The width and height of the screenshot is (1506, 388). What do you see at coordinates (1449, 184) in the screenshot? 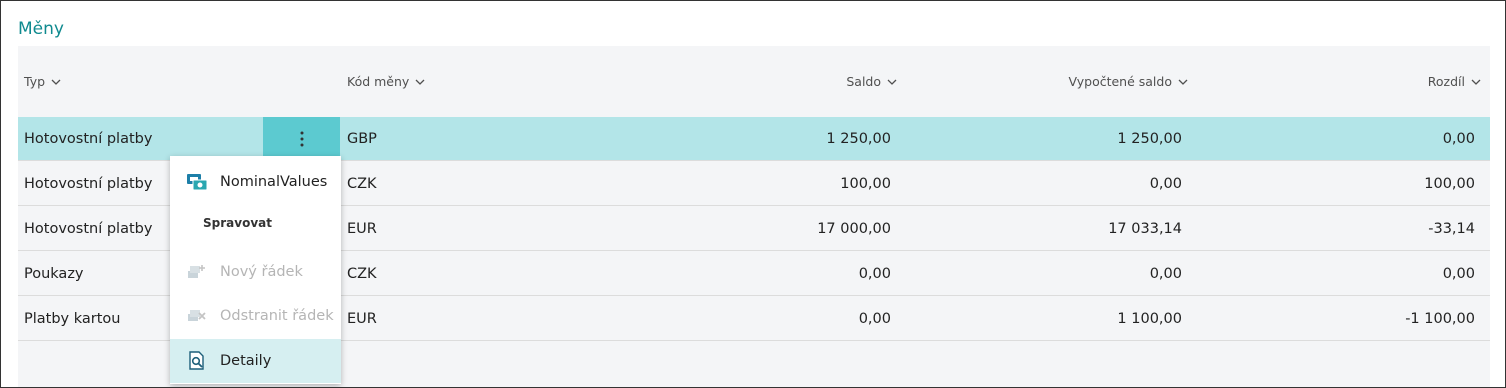
I see `cell-rozdil: 100,00` at bounding box center [1449, 184].